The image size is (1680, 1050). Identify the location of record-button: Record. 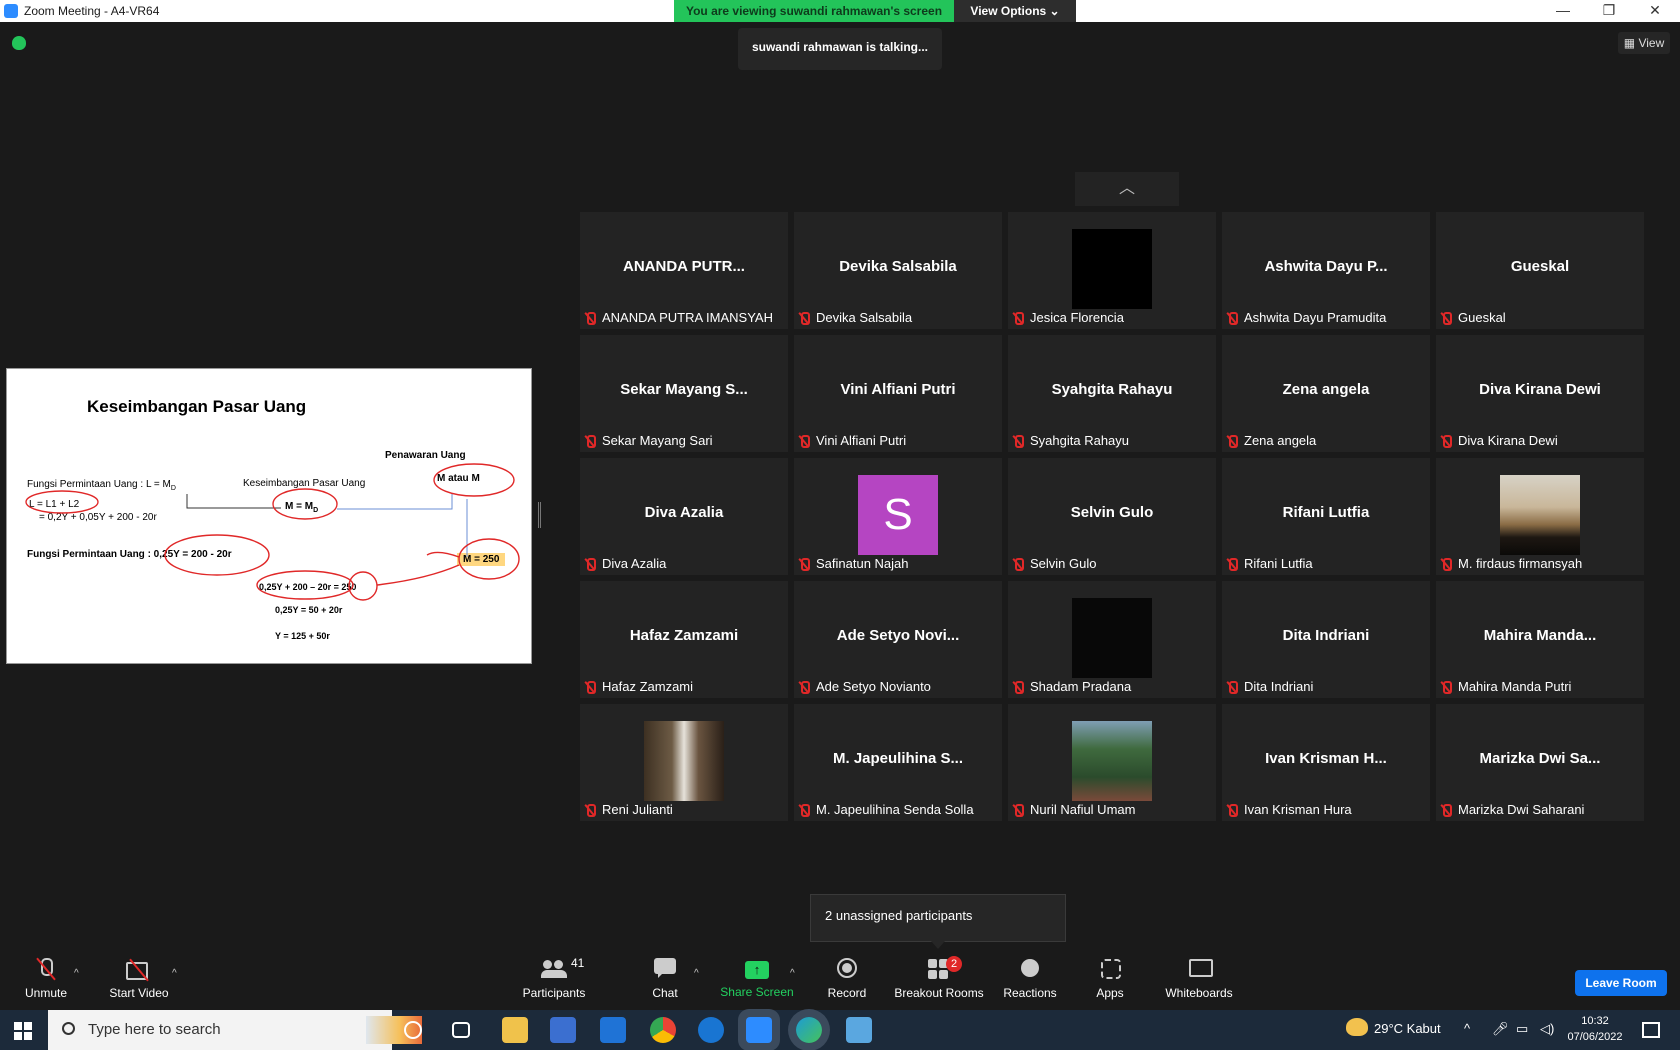
(847, 979).